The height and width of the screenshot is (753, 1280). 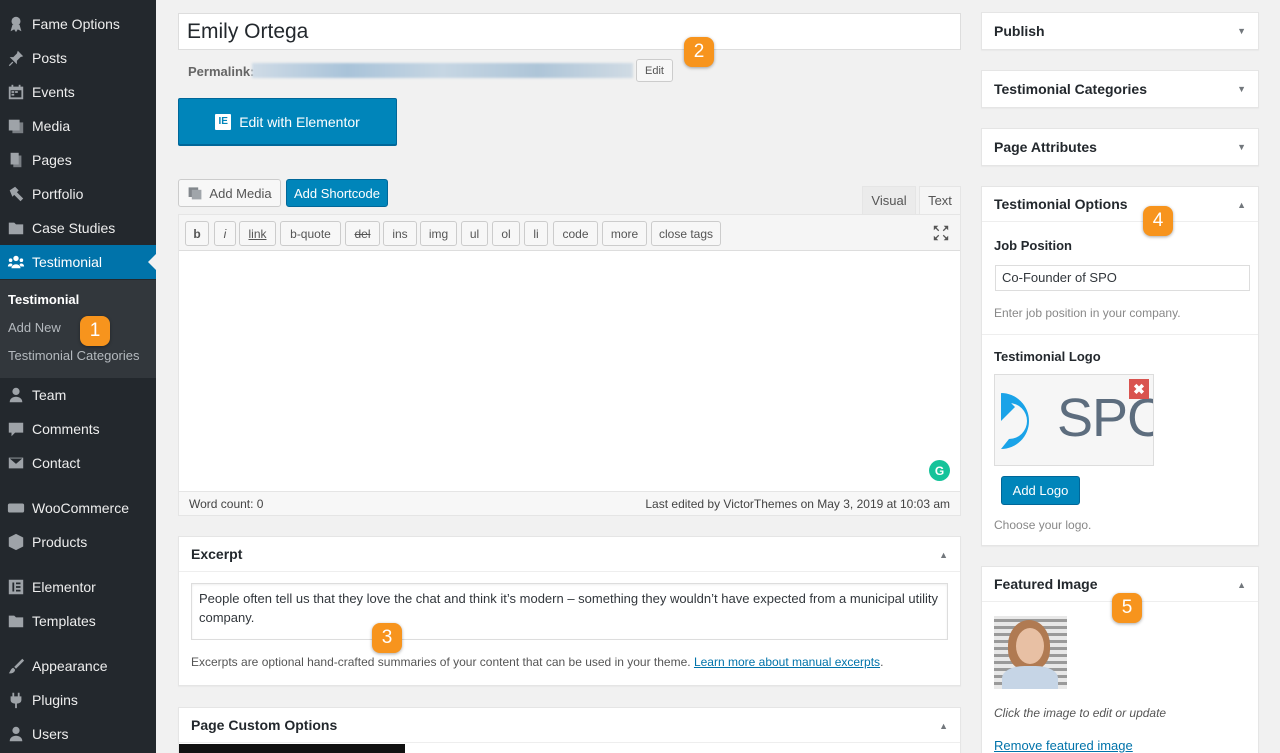 I want to click on testimonial-categories-title: Testimonial Categories, so click(x=1071, y=89).